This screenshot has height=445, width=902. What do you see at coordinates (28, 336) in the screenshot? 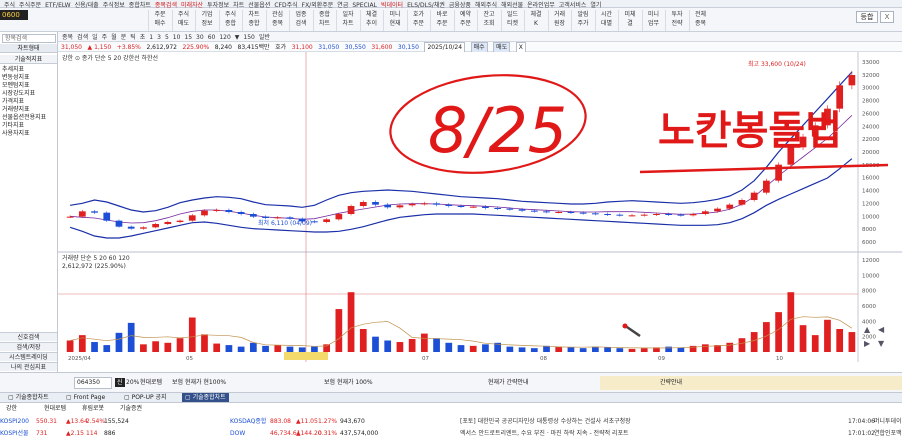
I see `panel-footer-button: 신호검색` at bounding box center [28, 336].